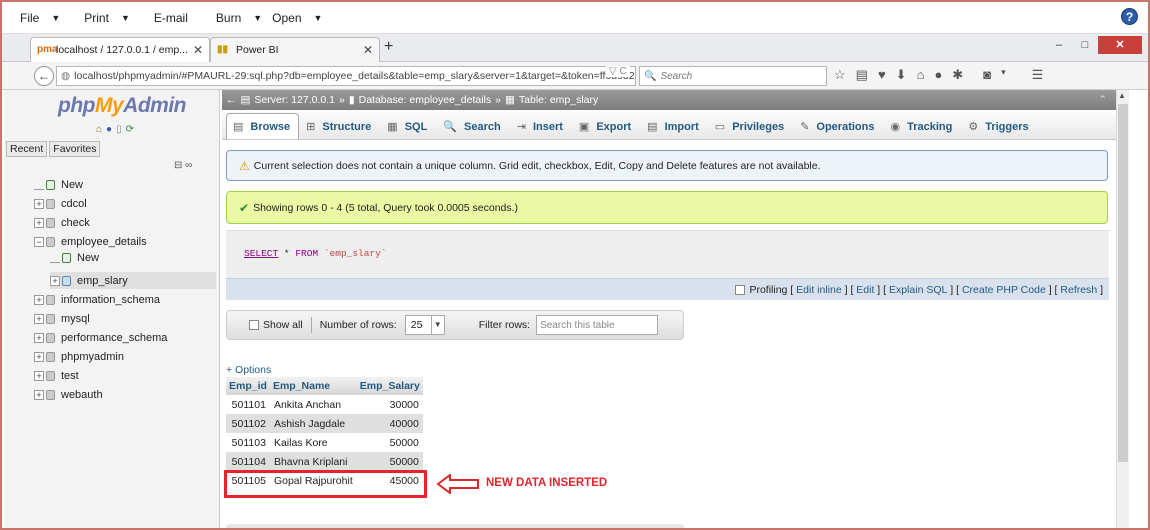  Describe the element at coordinates (1038, 75) in the screenshot. I see `hamburger-menu-icon: ☰` at that location.